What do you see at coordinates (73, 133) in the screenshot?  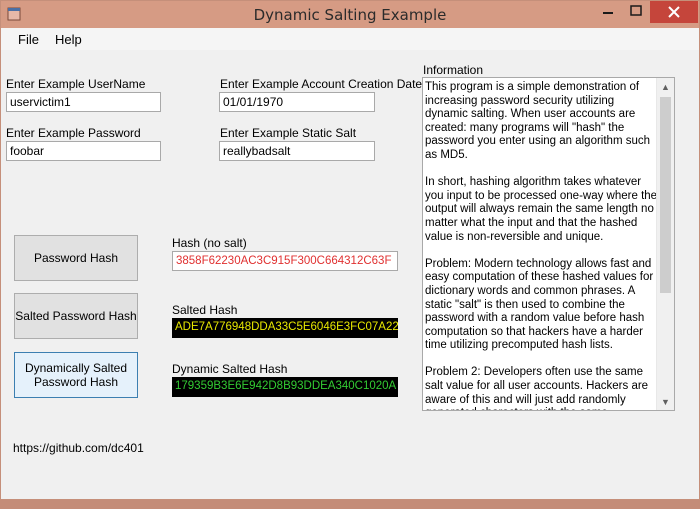 I see `password-label: Enter Example Password` at bounding box center [73, 133].